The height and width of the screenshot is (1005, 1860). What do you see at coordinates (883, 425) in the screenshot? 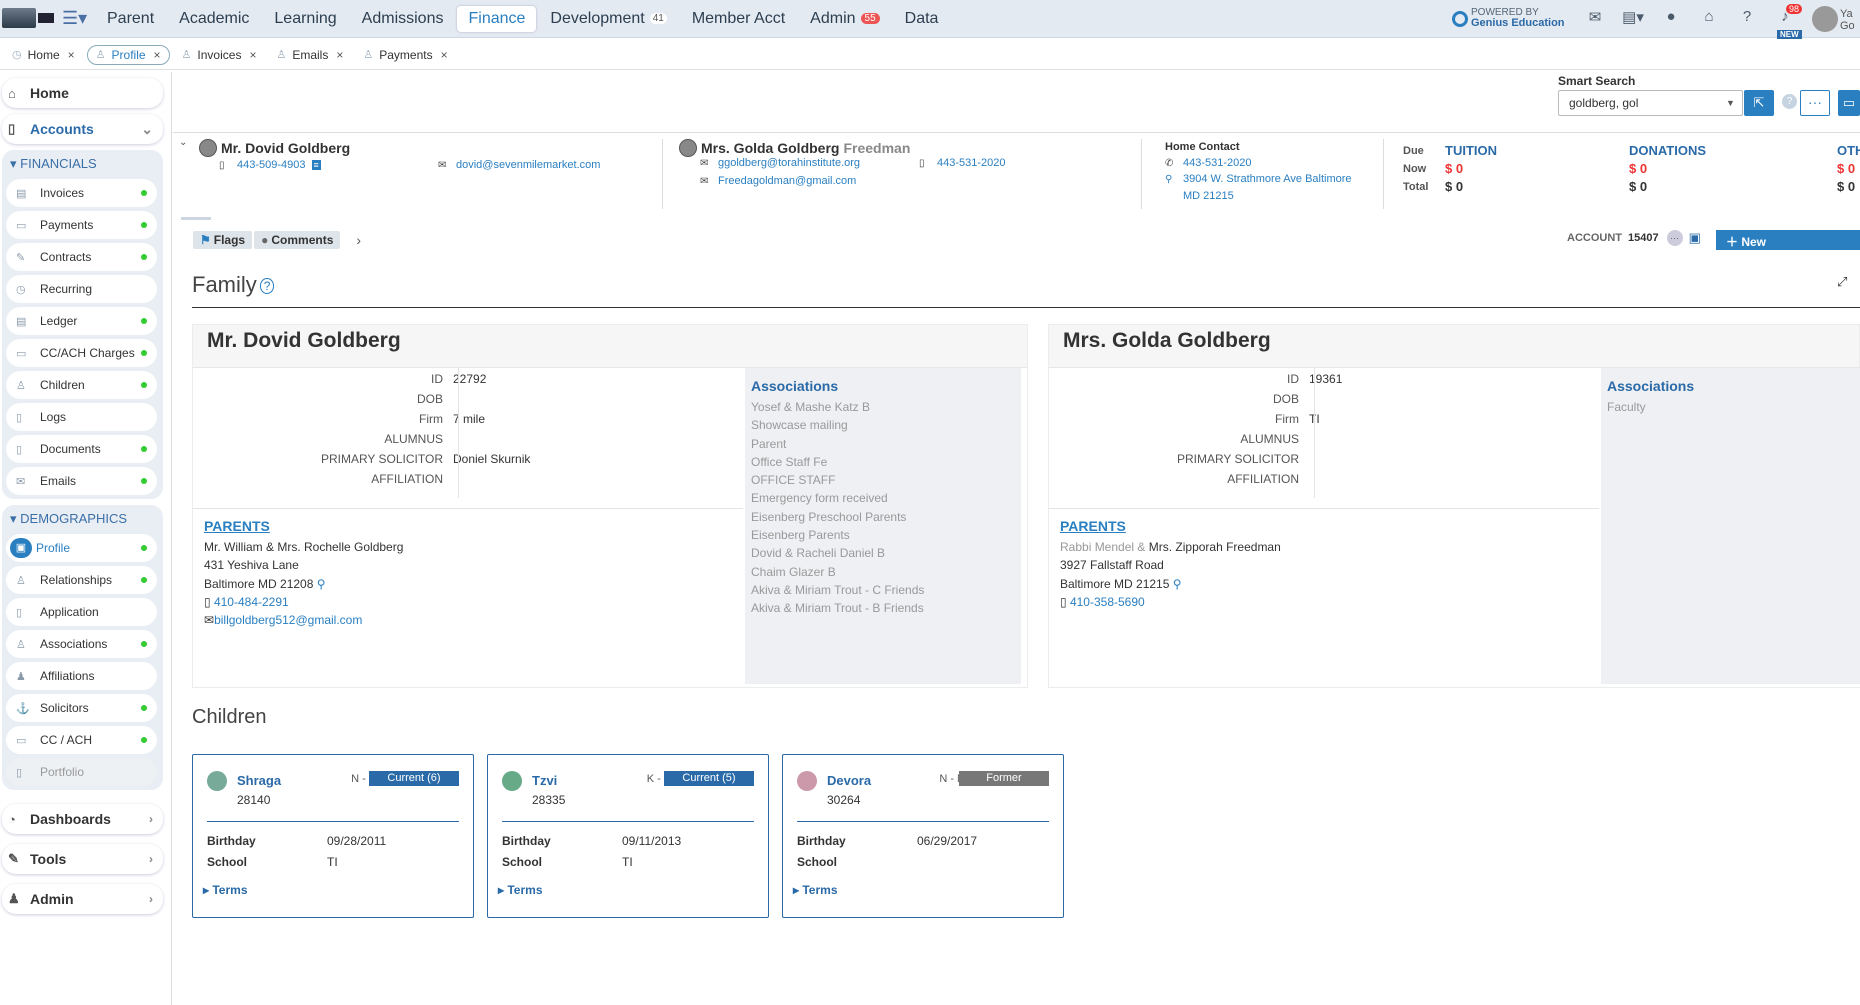
I see `association-item: Showcase mailing` at bounding box center [883, 425].